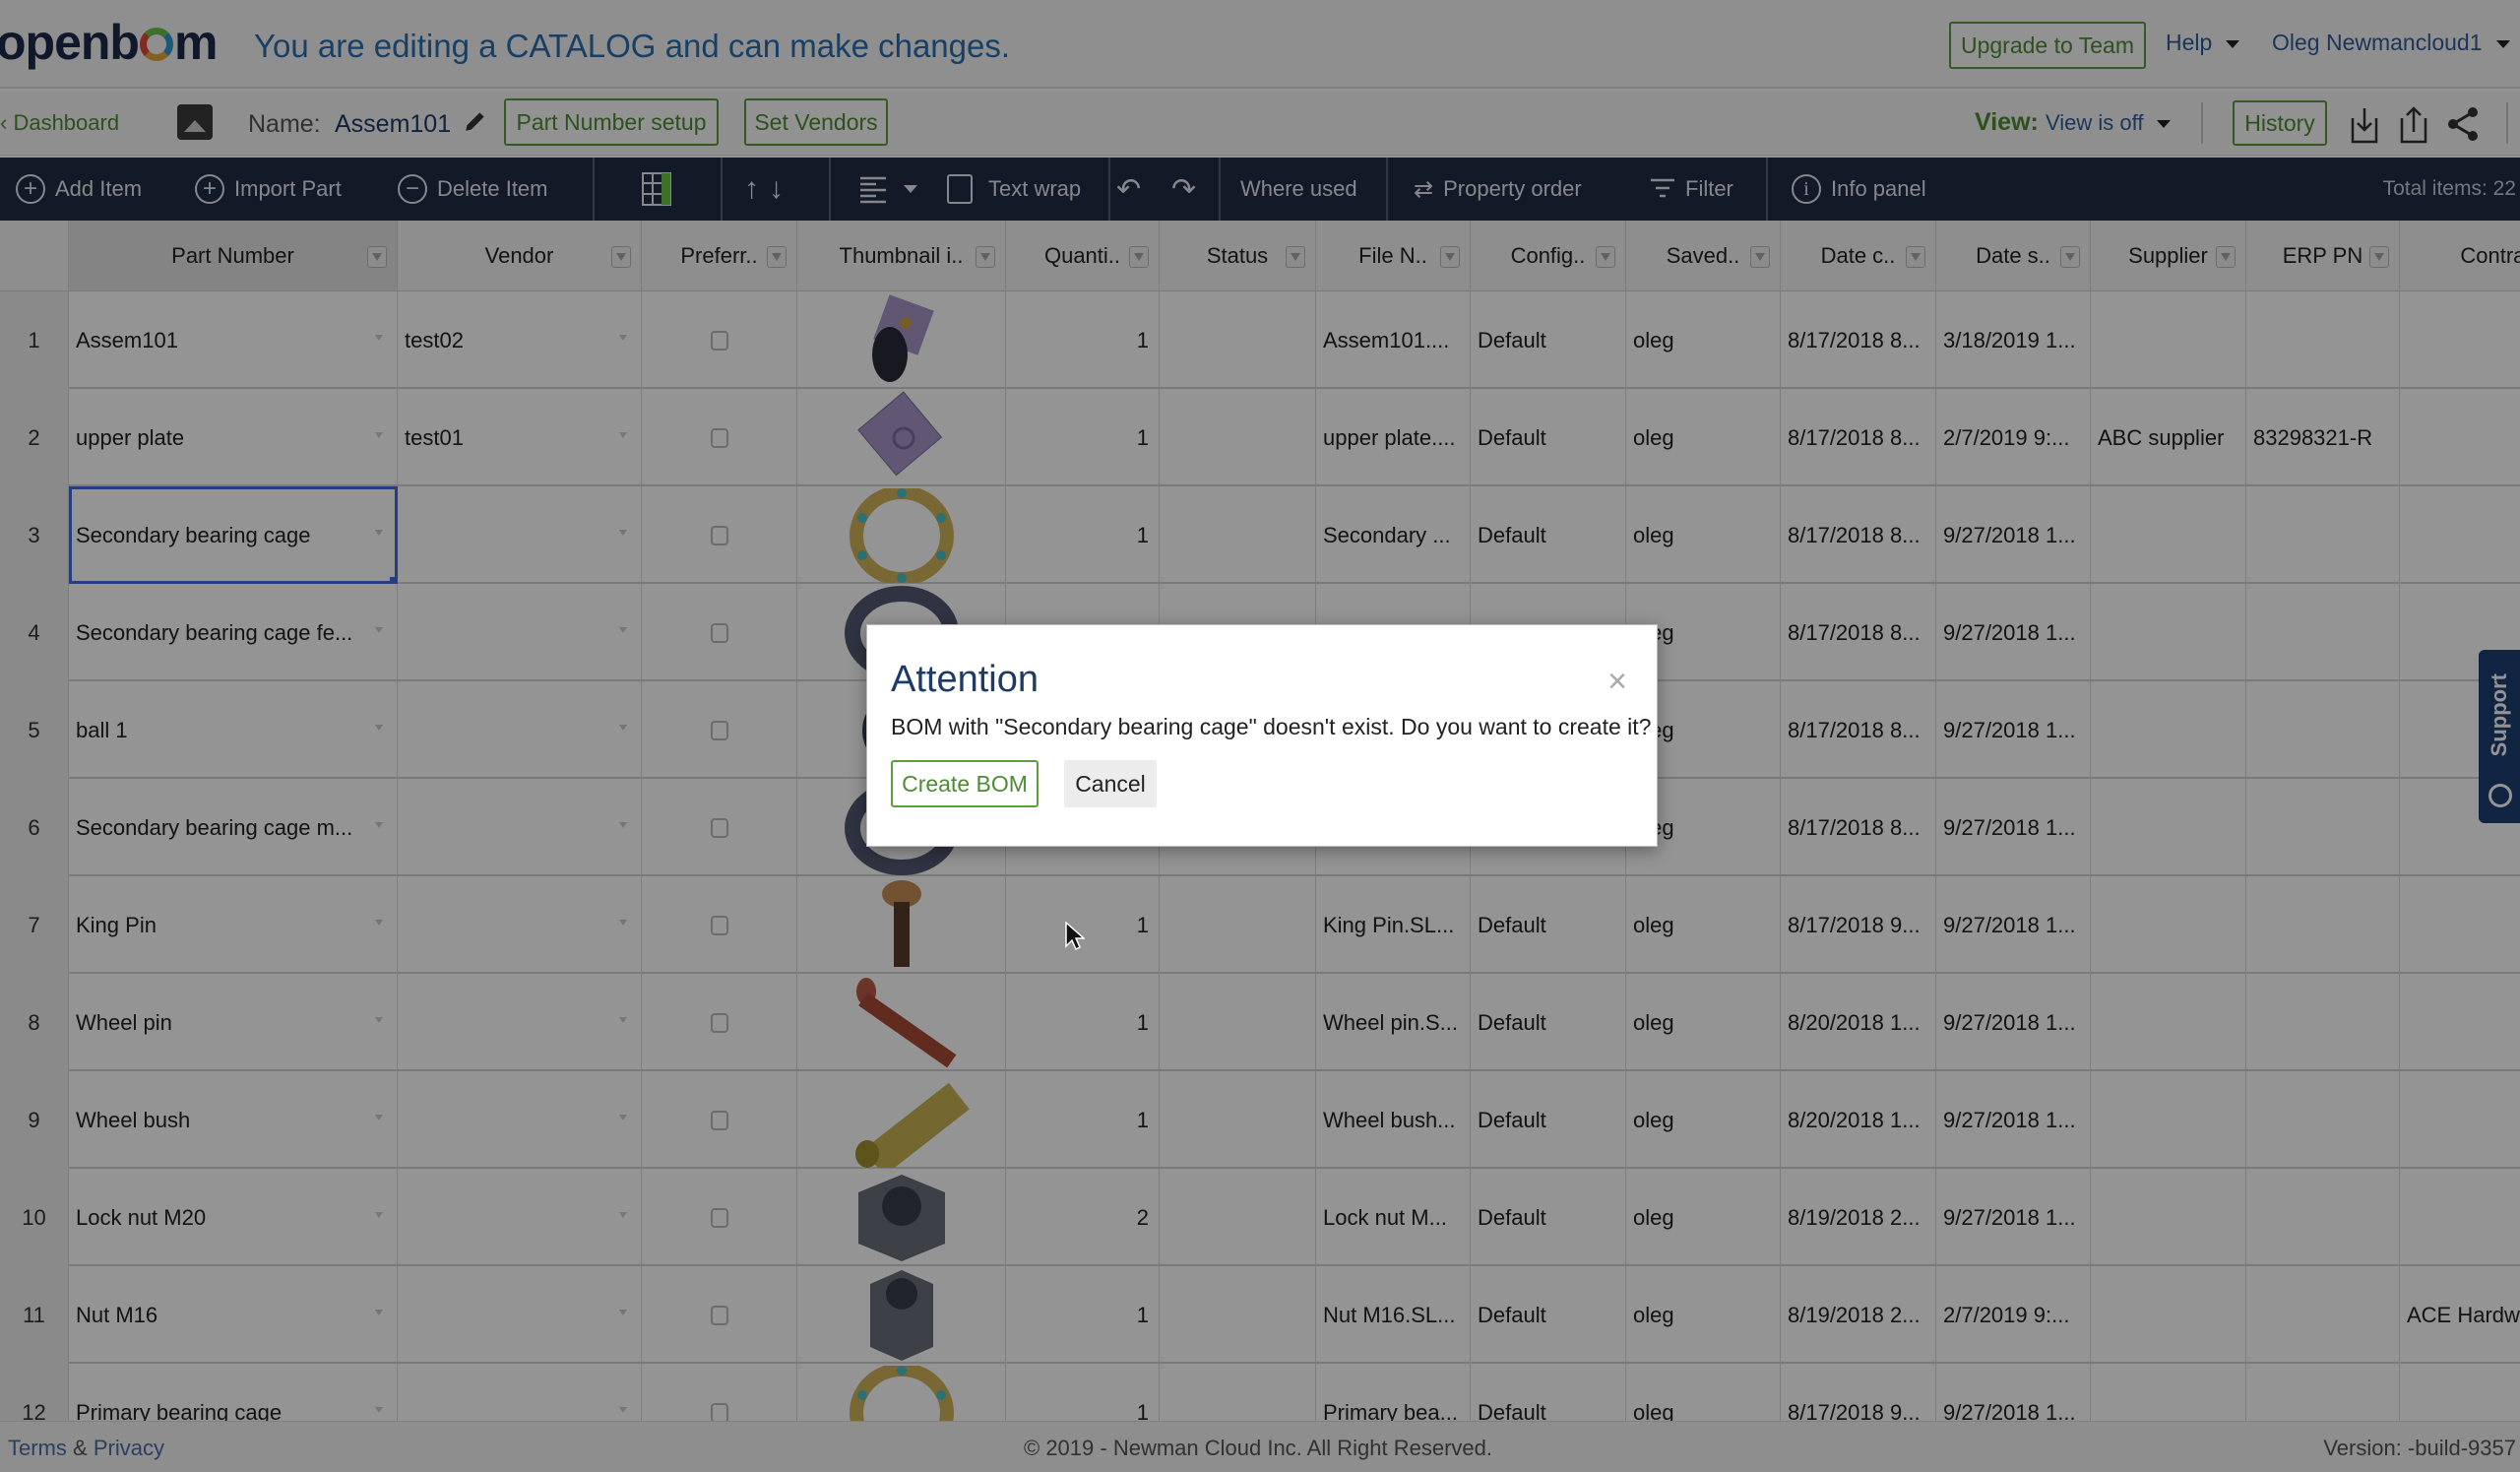 This screenshot has width=2520, height=1472. Describe the element at coordinates (1075, 936) in the screenshot. I see `mouse-cursor-icon` at that location.